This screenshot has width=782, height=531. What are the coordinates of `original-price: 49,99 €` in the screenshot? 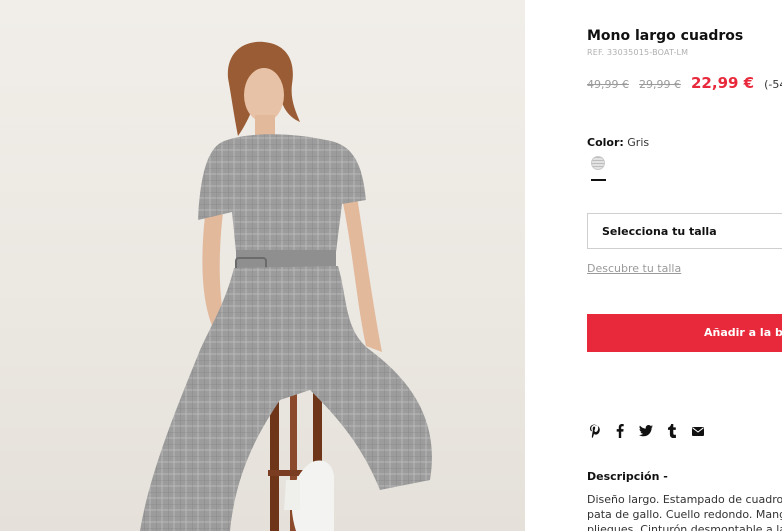 It's located at (608, 84).